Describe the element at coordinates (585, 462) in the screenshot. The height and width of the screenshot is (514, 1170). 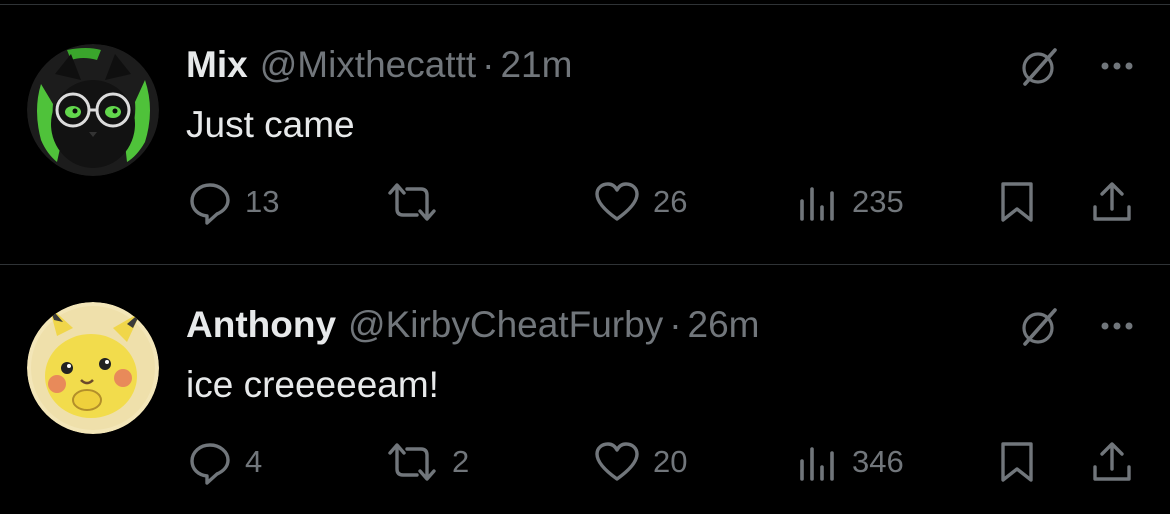
I see `action-bar: 4 2 20 346` at that location.